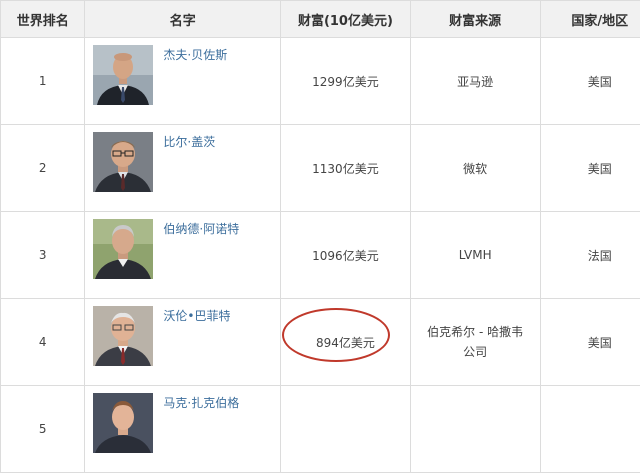 The image size is (640, 473). I want to click on person-name-link: 马克·扎克伯格, so click(201, 402).